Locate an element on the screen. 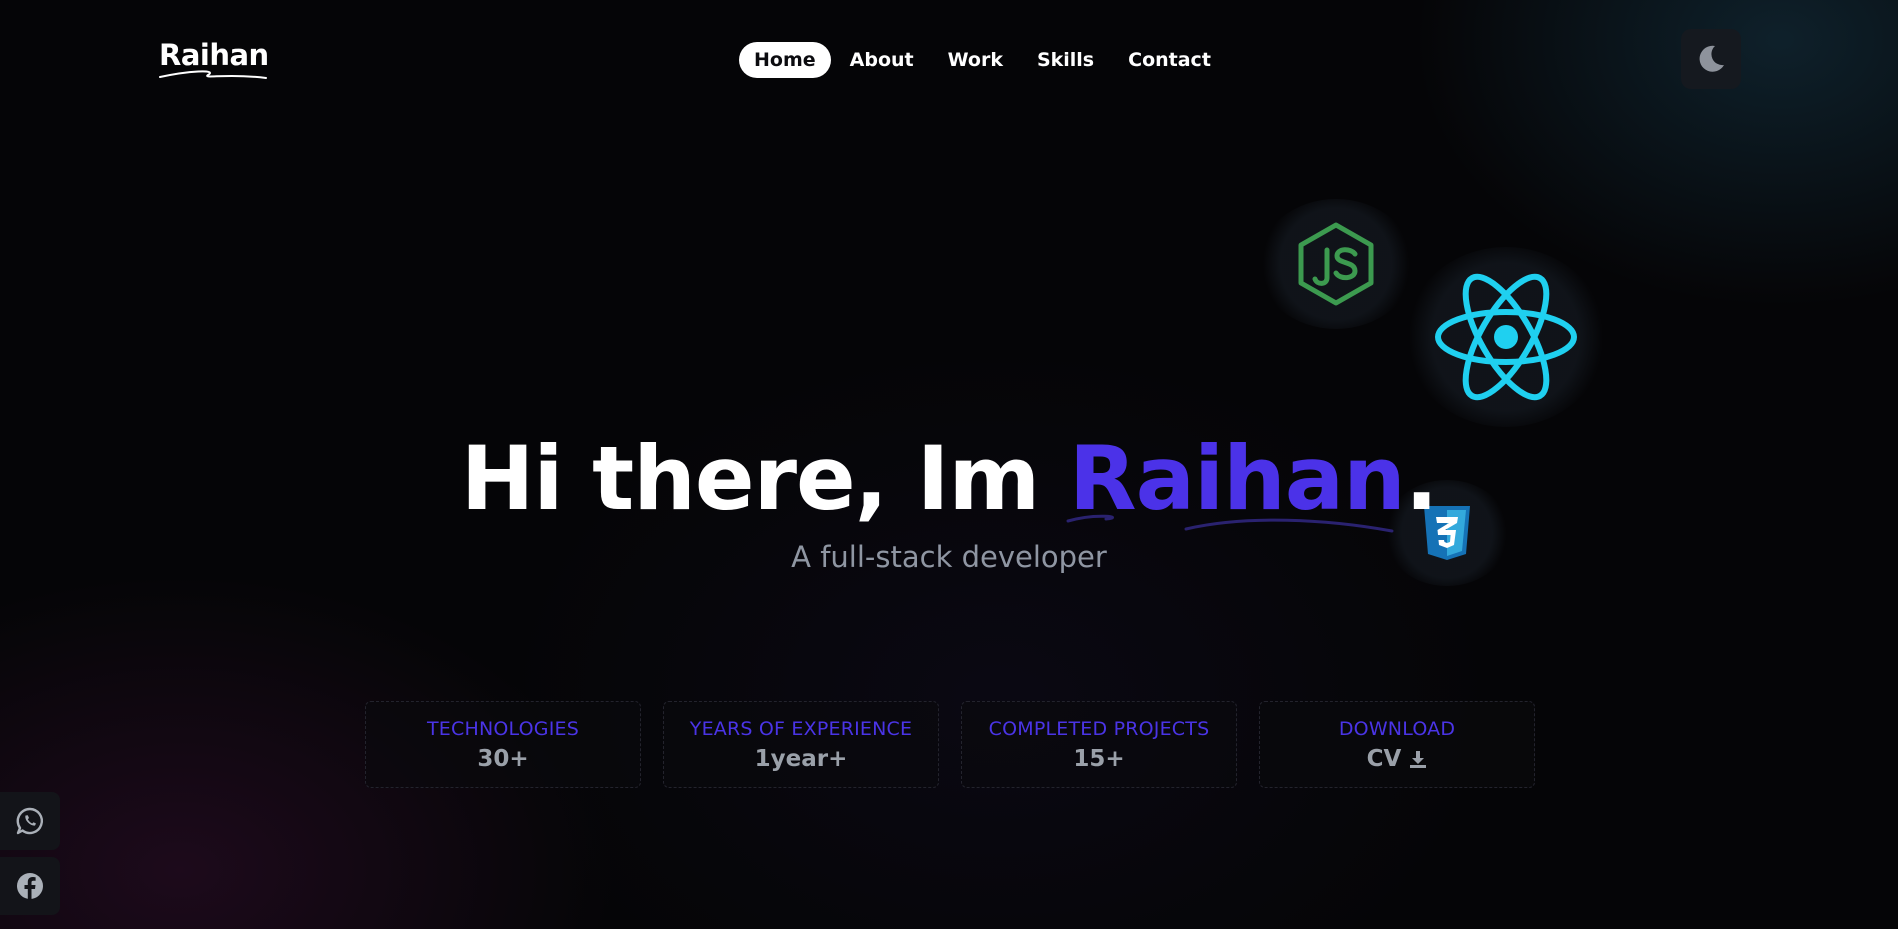 The height and width of the screenshot is (929, 1898). whatsapp-button is located at coordinates (30, 821).